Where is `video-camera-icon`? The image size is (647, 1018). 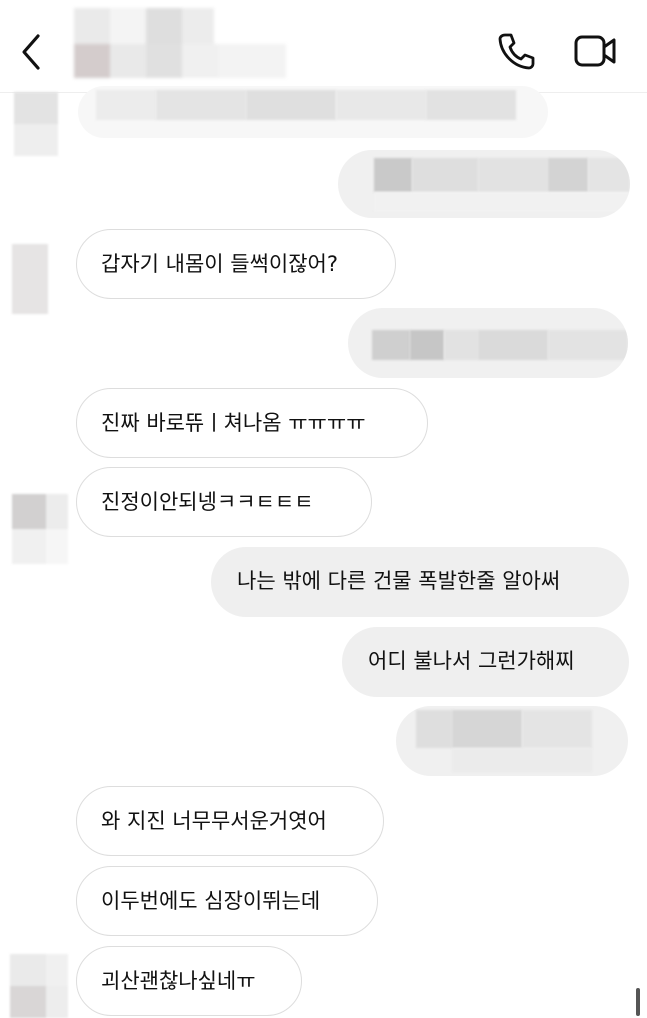 video-camera-icon is located at coordinates (595, 51).